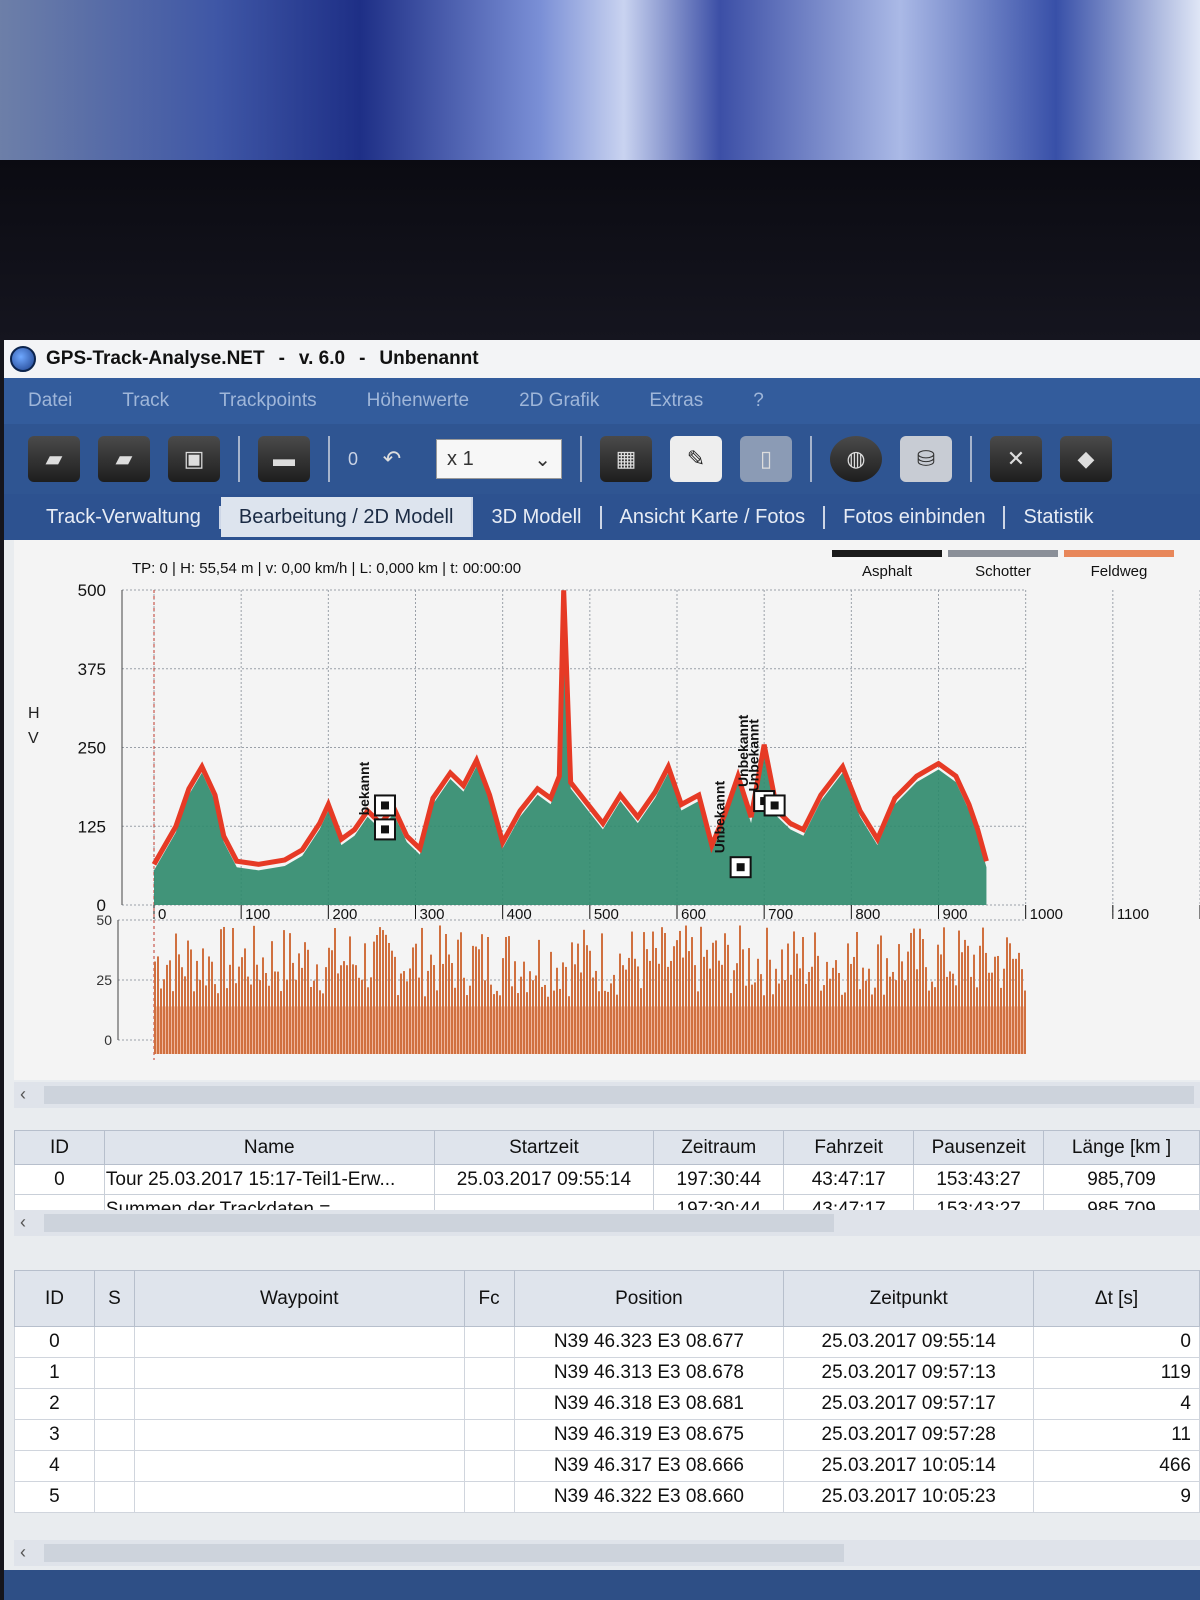  I want to click on notepad-icon: ✎, so click(696, 459).